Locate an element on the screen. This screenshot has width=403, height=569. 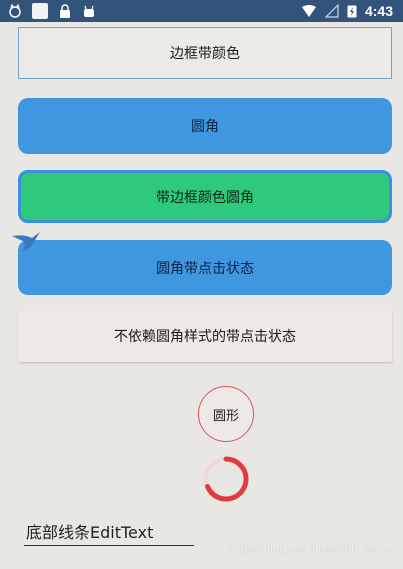
wifi-icon is located at coordinates (308, 11).